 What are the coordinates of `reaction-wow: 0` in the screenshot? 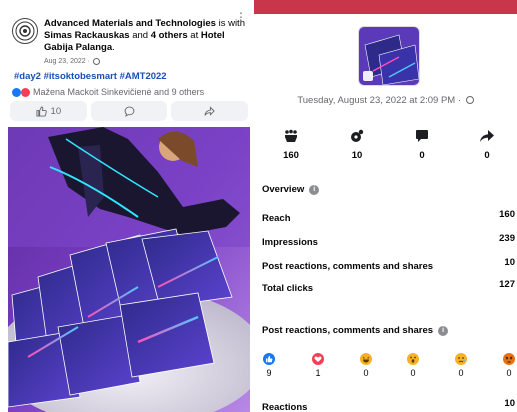 It's located at (413, 365).